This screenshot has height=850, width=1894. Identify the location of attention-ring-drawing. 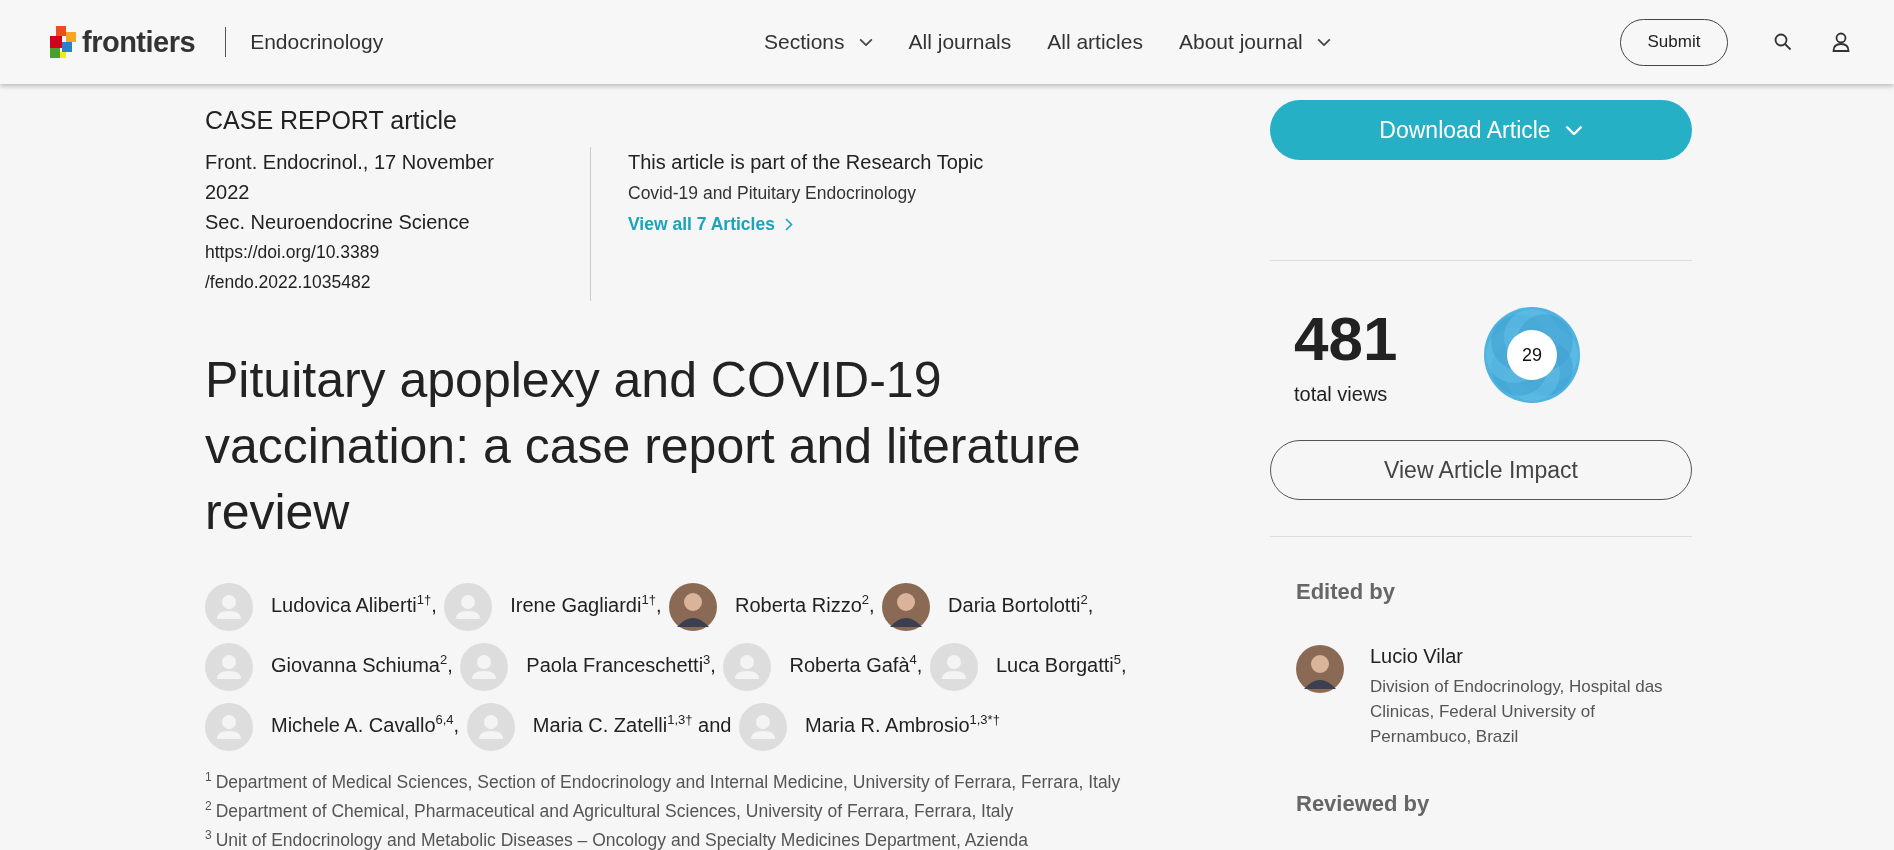
(1532, 355).